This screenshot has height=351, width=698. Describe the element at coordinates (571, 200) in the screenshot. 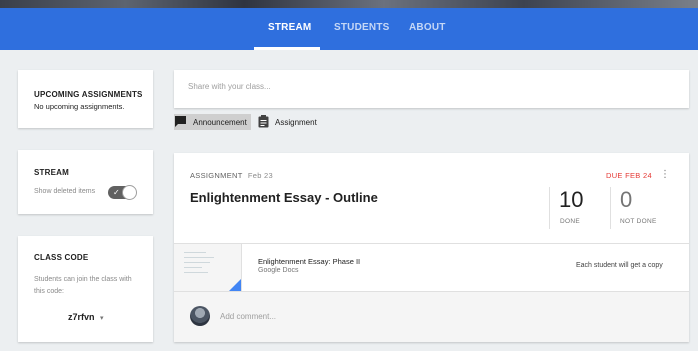

I see `done-count: 10` at that location.